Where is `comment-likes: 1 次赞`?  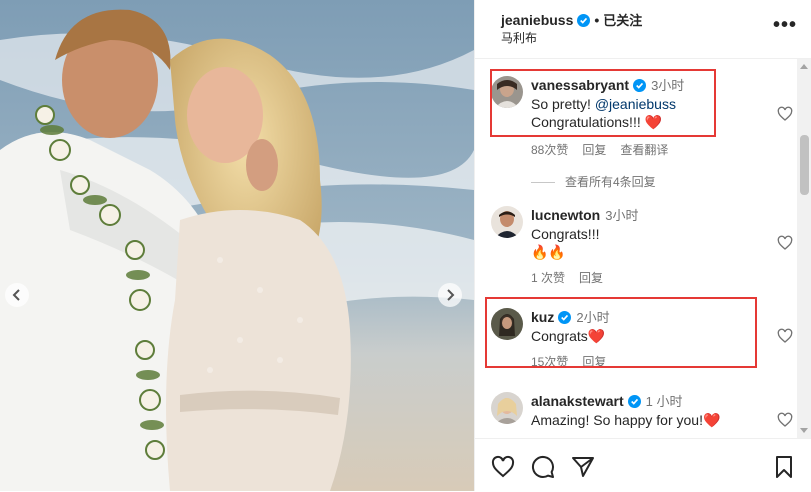 comment-likes: 1 次赞 is located at coordinates (548, 278).